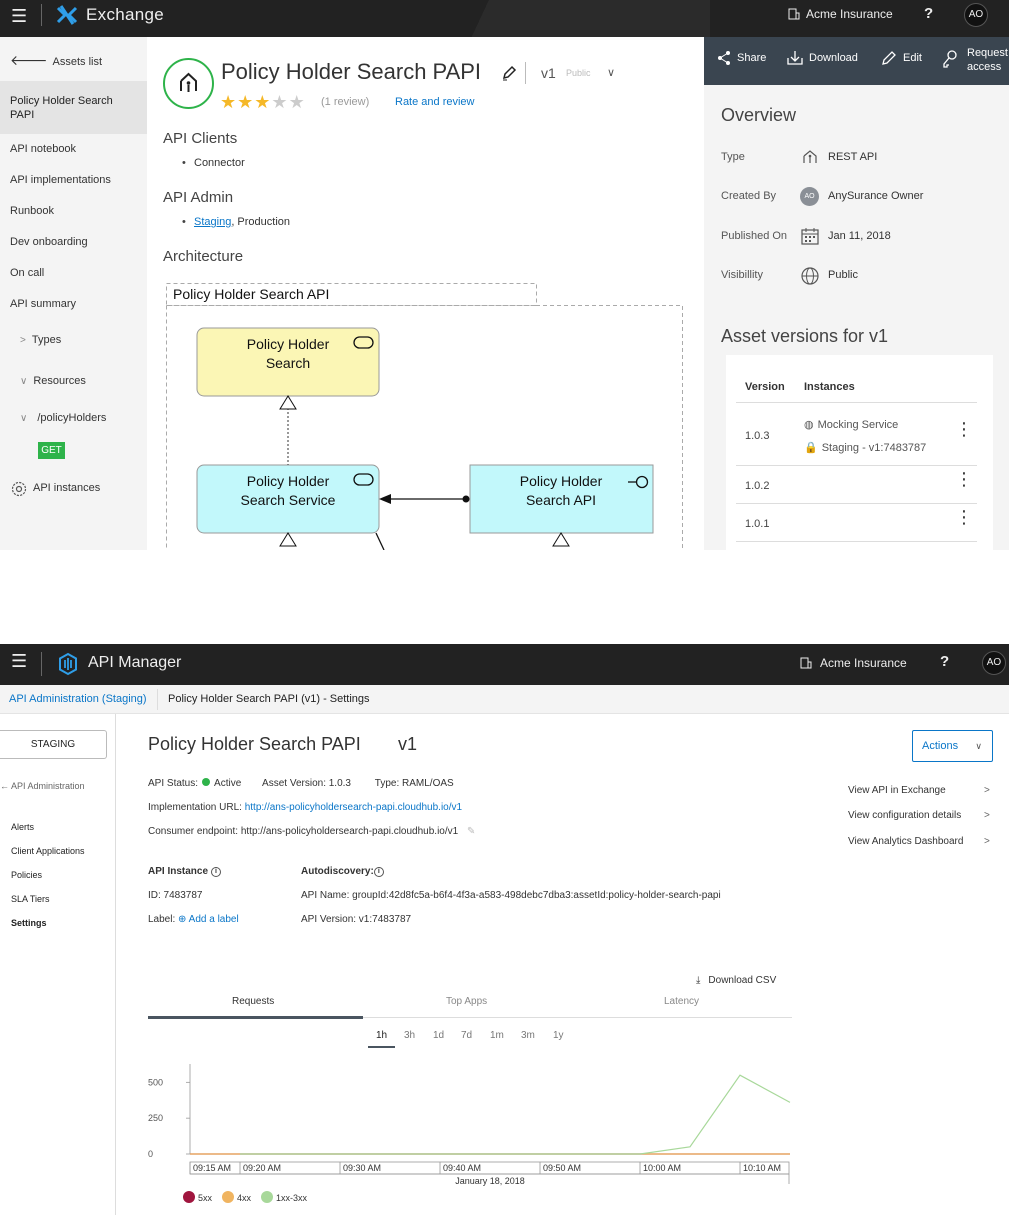  Describe the element at coordinates (63, 418) in the screenshot. I see `sidebar-item-resource-path: ∨ /policyHolders` at that location.